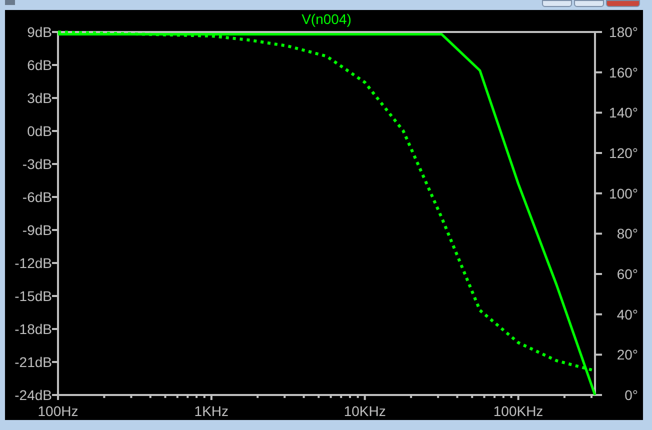 This screenshot has width=652, height=430. What do you see at coordinates (58, 411) in the screenshot?
I see `x-tick-label: 100Hz` at bounding box center [58, 411].